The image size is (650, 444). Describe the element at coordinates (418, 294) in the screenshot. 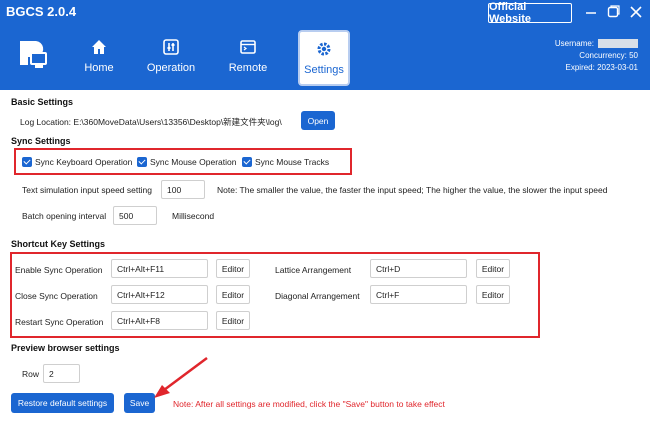

I see `diagonal-input: Ctrl+F` at that location.